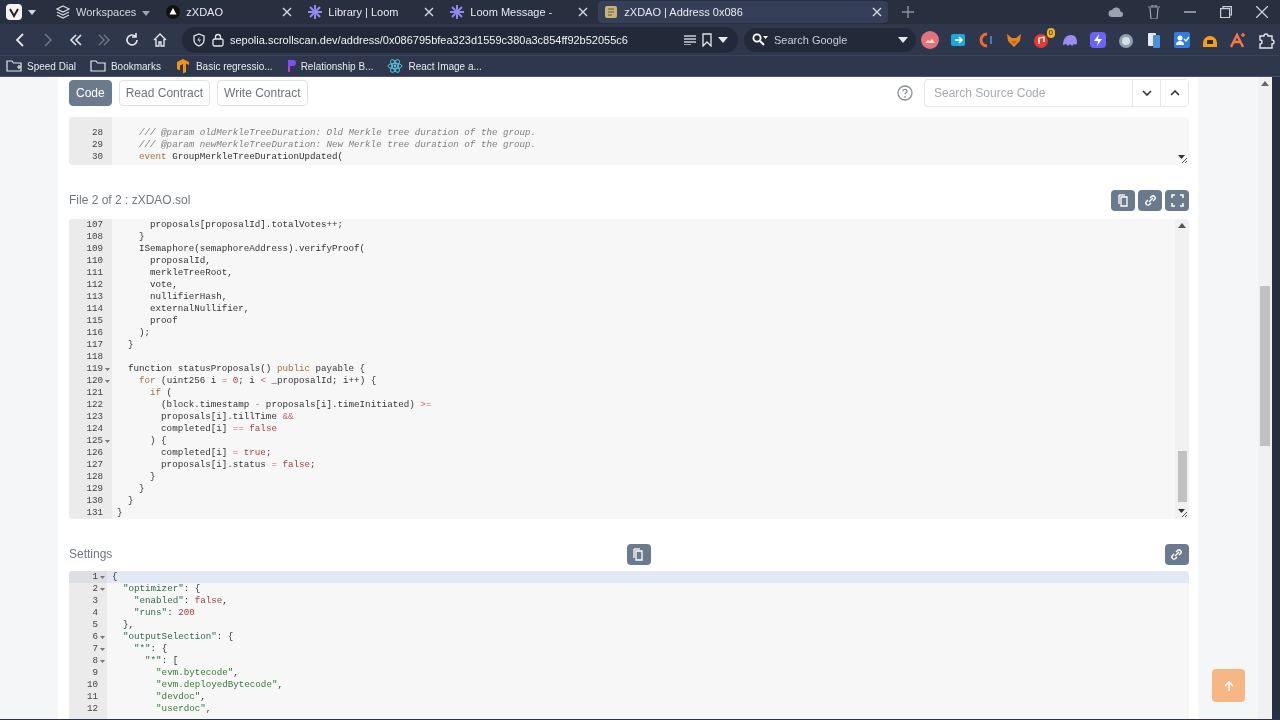 The image size is (1280, 720). Describe the element at coordinates (218, 428) in the screenshot. I see `code-line: completed[i] == false` at that location.